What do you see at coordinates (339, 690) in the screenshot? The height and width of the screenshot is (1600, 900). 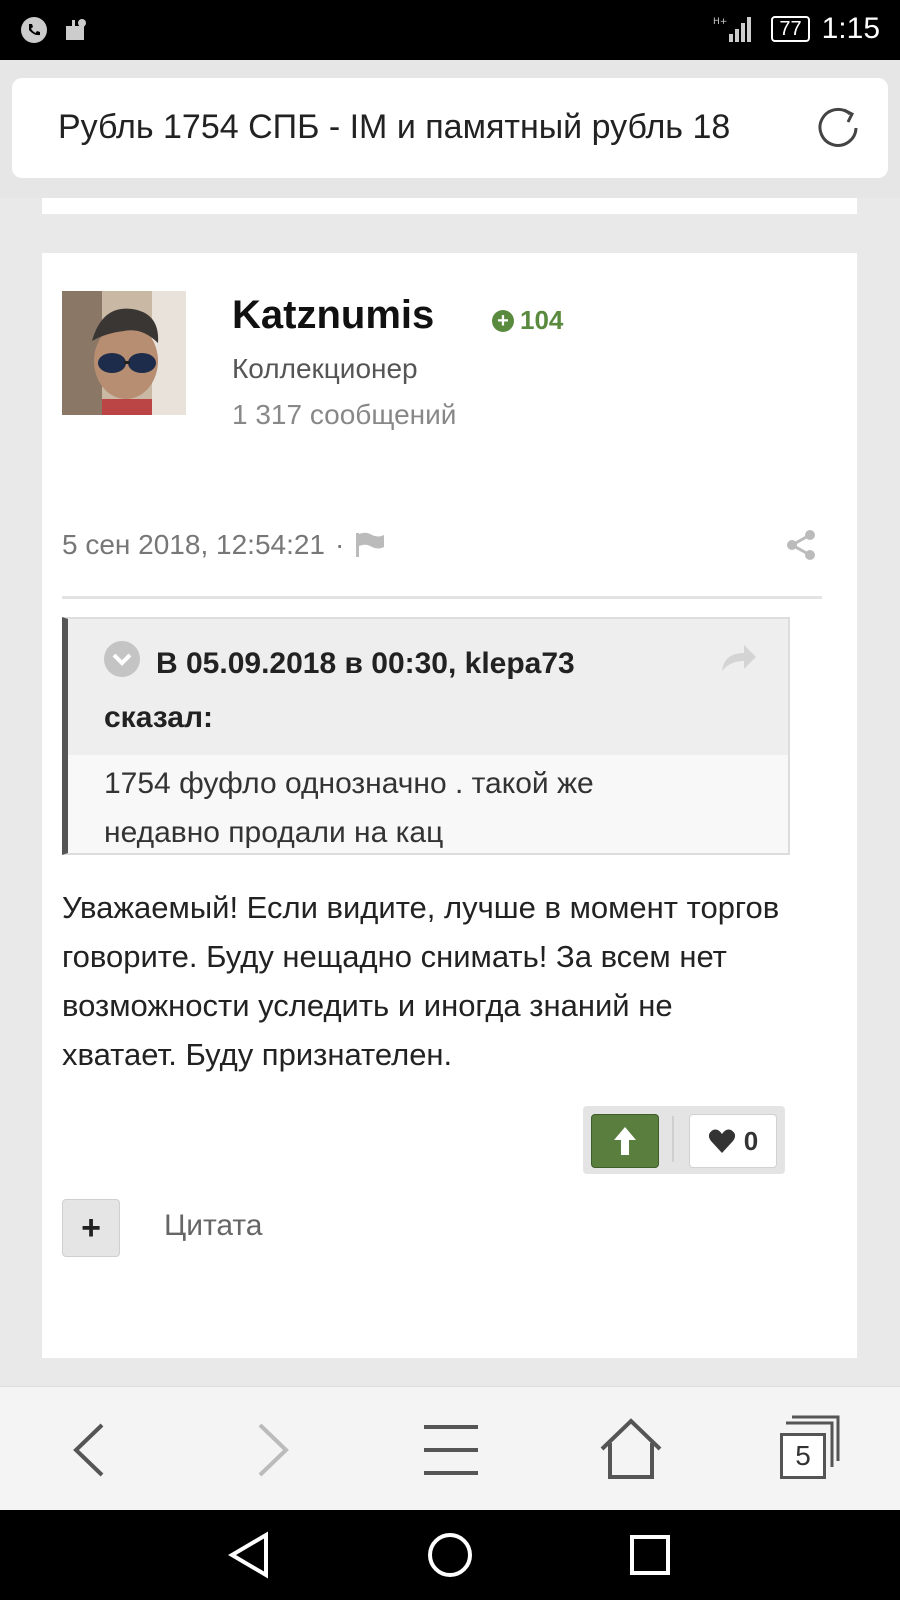 I see `quote-citation: В 05.09.2018 в 00:30, klepa73 сказал:` at bounding box center [339, 690].